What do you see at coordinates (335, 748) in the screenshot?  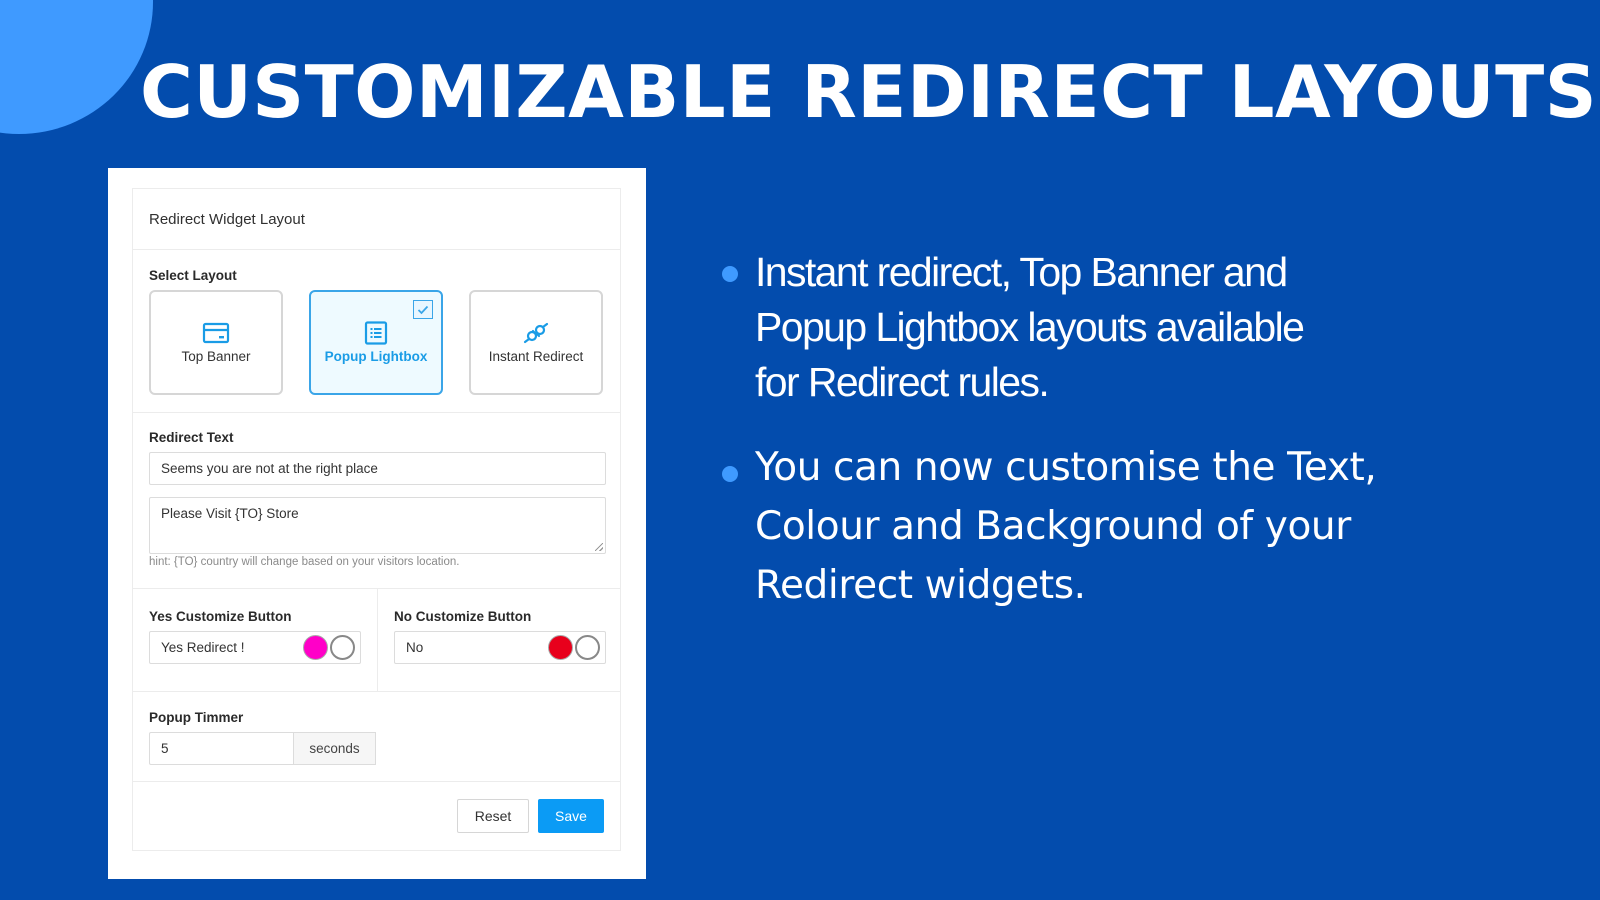 I see `popup-timer-unit: seconds` at bounding box center [335, 748].